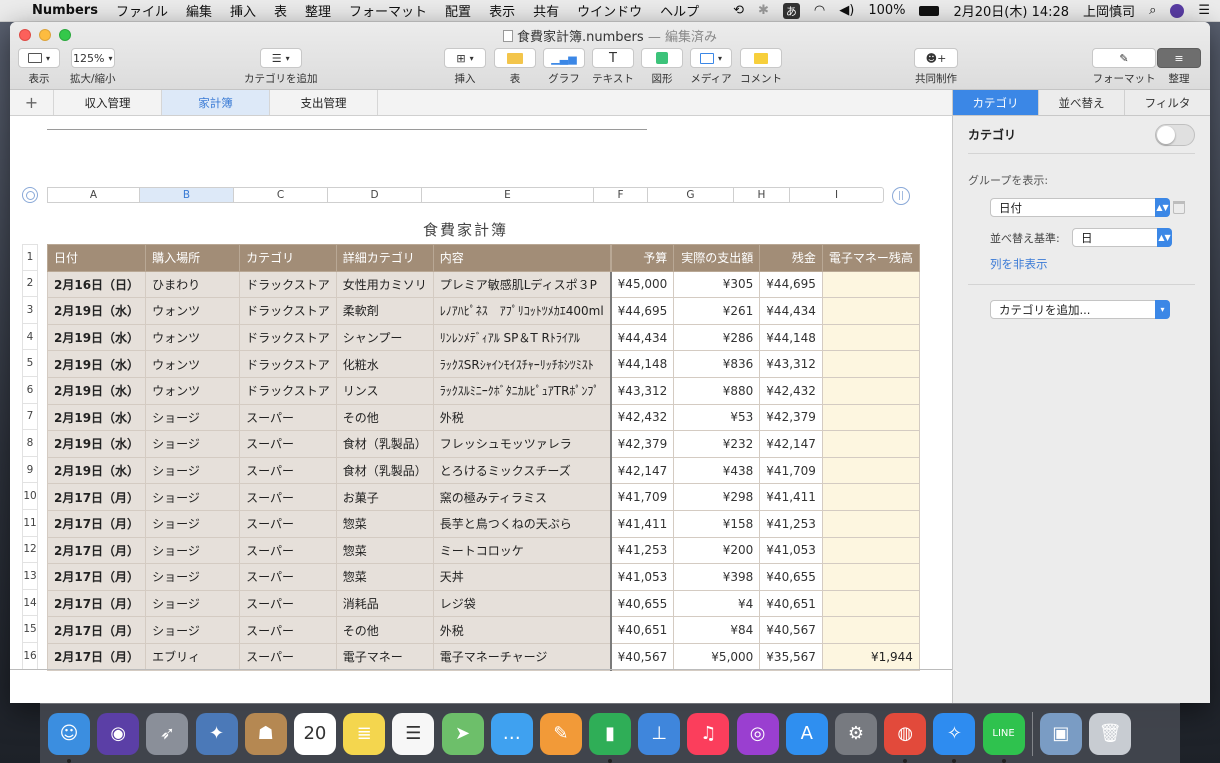 This screenshot has width=1220, height=763. Describe the element at coordinates (662, 58) in the screenshot. I see `shape-button` at that location.